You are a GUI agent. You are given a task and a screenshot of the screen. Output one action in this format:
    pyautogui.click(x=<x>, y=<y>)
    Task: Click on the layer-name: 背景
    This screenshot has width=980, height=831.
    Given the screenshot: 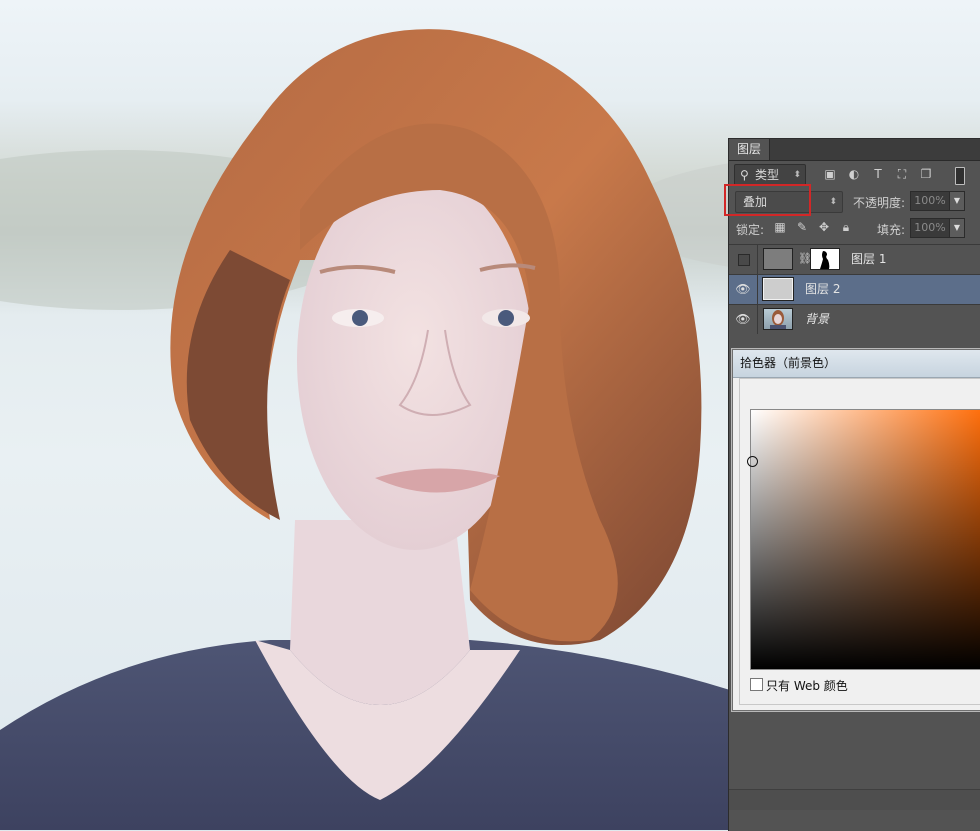 What is the action you would take?
    pyautogui.click(x=817, y=319)
    